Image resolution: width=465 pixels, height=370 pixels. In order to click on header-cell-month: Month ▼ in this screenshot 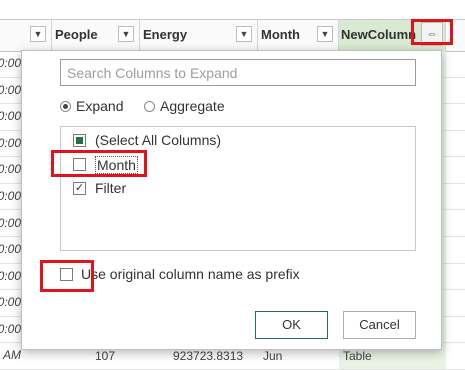, I will do `click(298, 35)`.